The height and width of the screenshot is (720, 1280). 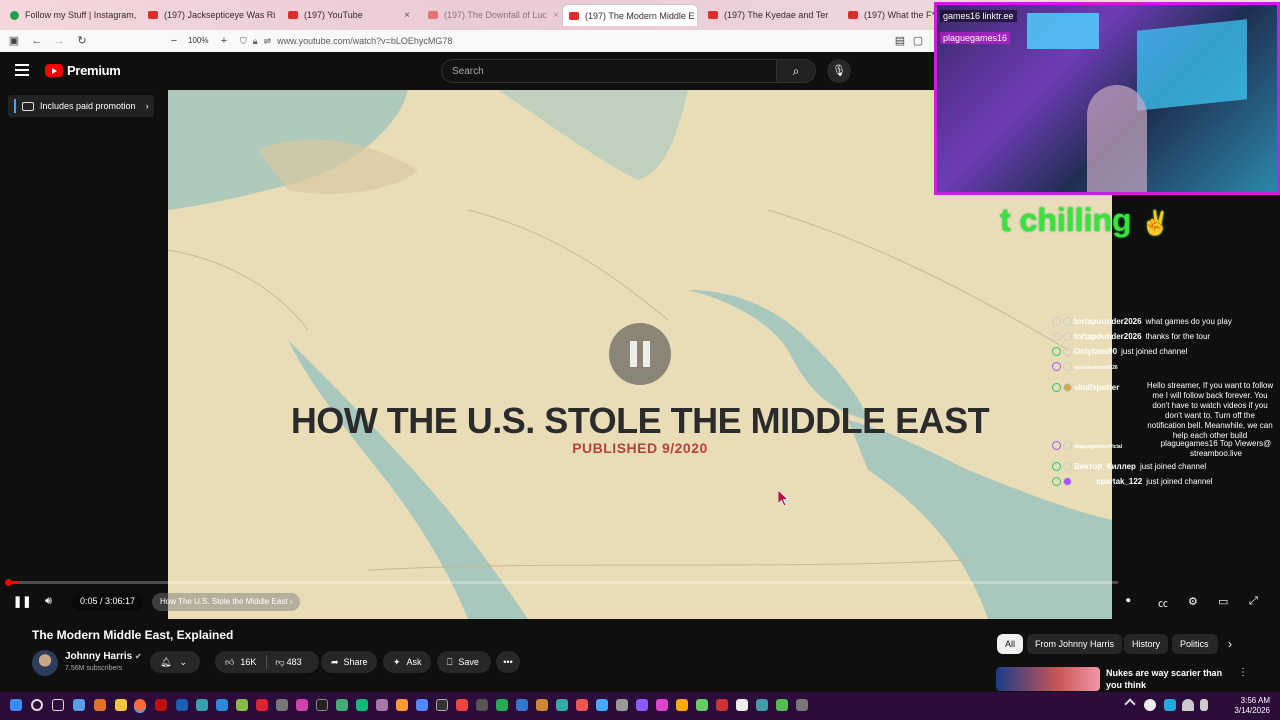 What do you see at coordinates (1150, 705) in the screenshot?
I see `cloud-icon` at bounding box center [1150, 705].